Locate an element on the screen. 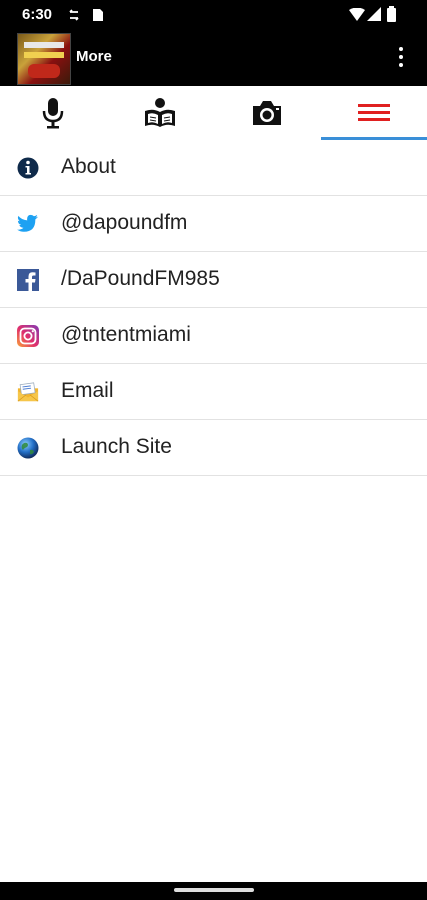 The width and height of the screenshot is (427, 900). tab-more is located at coordinates (374, 113).